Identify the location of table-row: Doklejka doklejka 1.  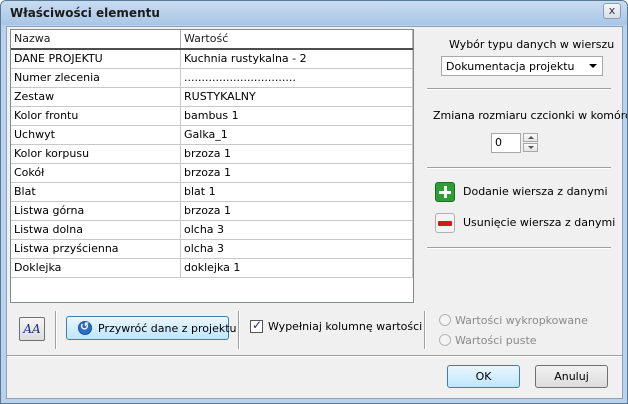
(212, 268).